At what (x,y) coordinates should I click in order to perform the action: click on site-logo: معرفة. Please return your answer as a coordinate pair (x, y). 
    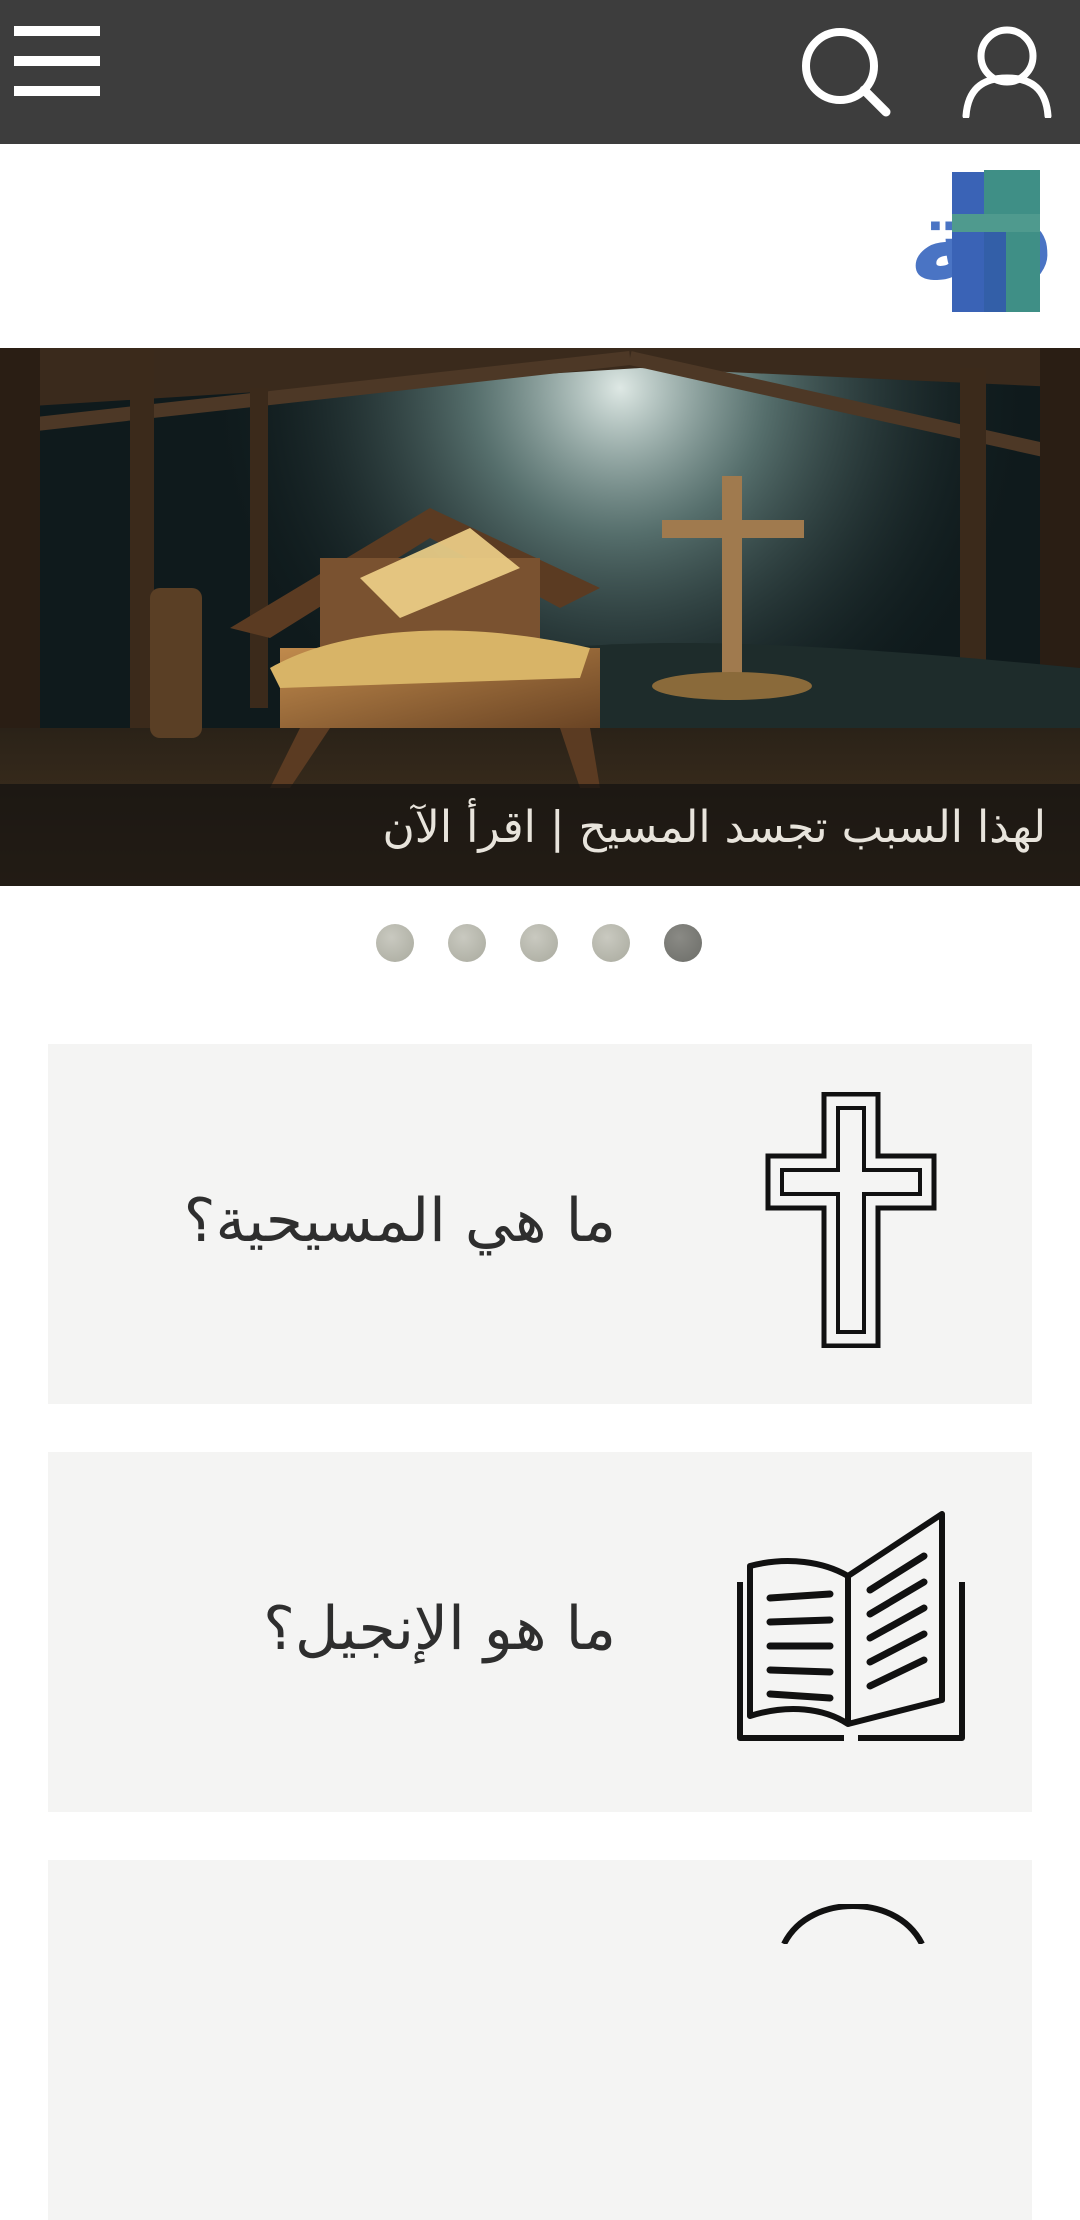
    Looking at the image, I should click on (794, 244).